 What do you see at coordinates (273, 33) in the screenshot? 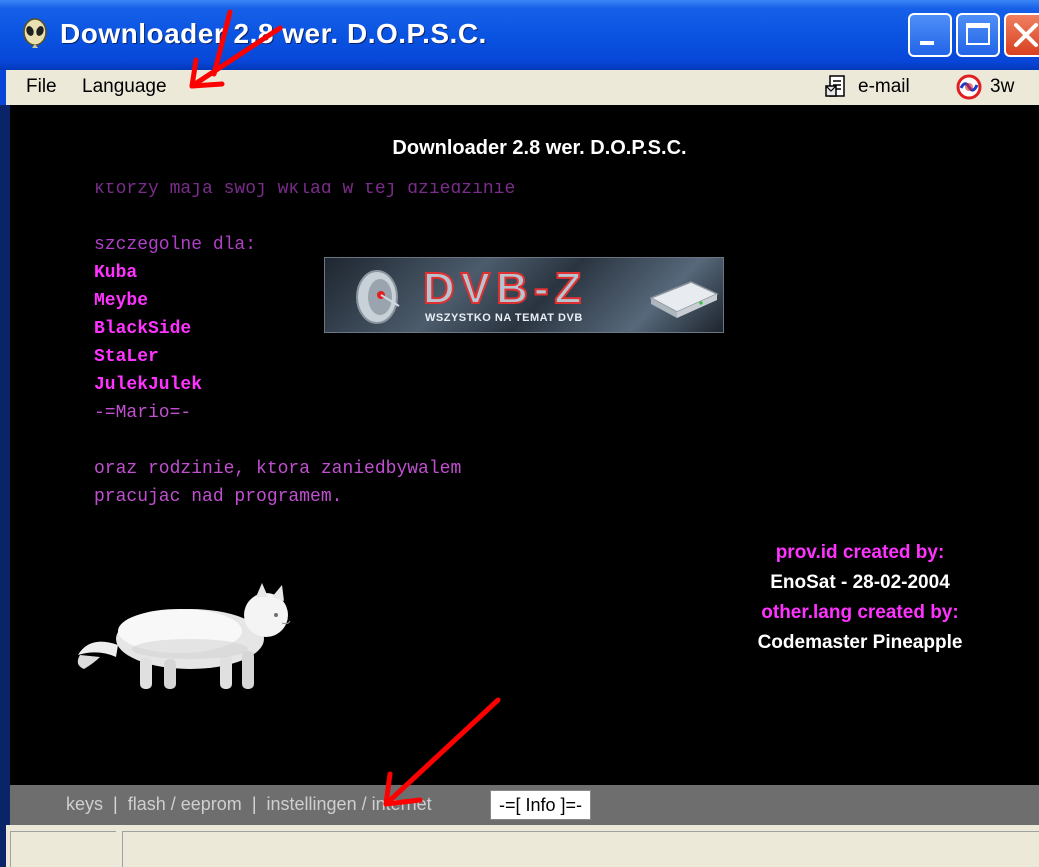
I see `window-title: Downloader 2.8 wer. D.O.P.S.C.` at bounding box center [273, 33].